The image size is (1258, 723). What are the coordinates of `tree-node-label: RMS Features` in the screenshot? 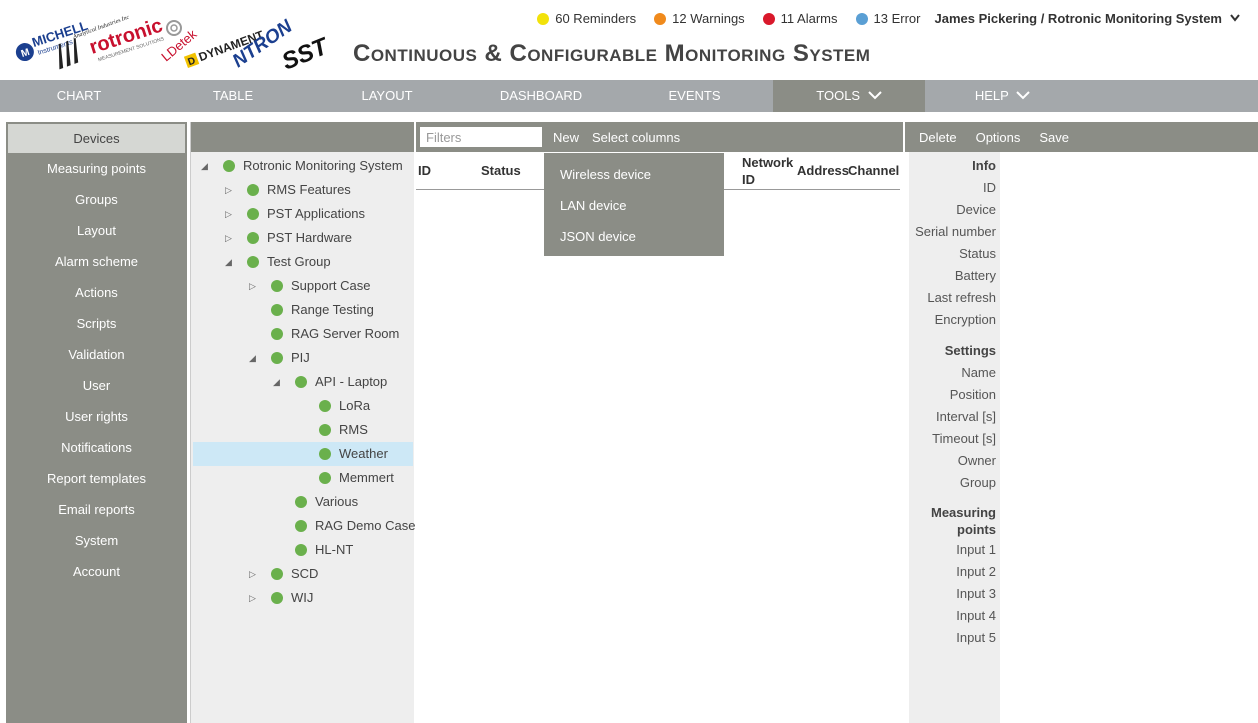 It's located at (309, 189).